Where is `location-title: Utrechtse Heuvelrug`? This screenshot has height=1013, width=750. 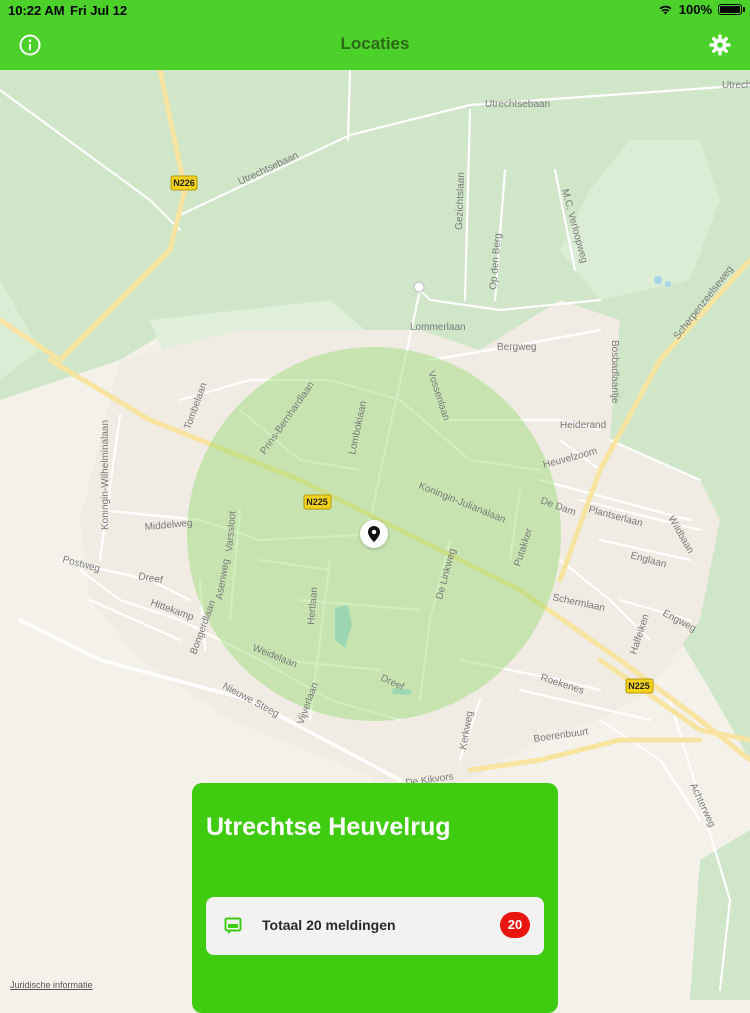
location-title: Utrechtse Heuvelrug is located at coordinates (328, 827).